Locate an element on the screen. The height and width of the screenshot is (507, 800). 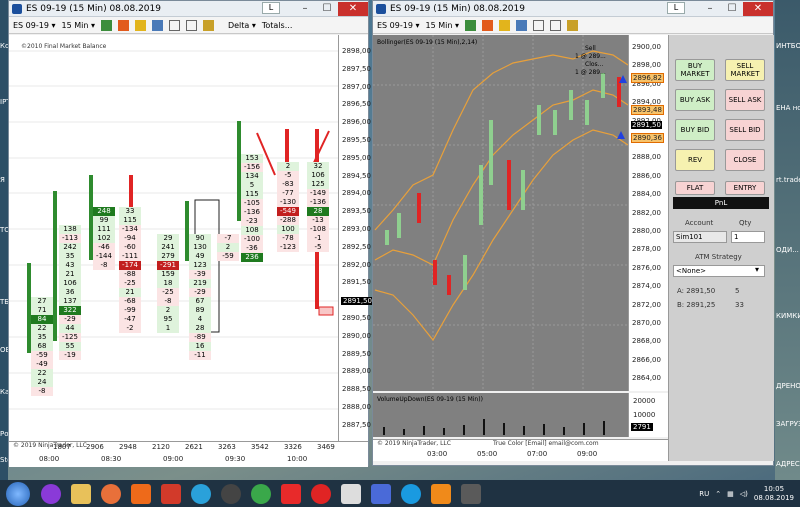
desktop-icon-label: ИНТБОН is located at coordinates (788, 46).